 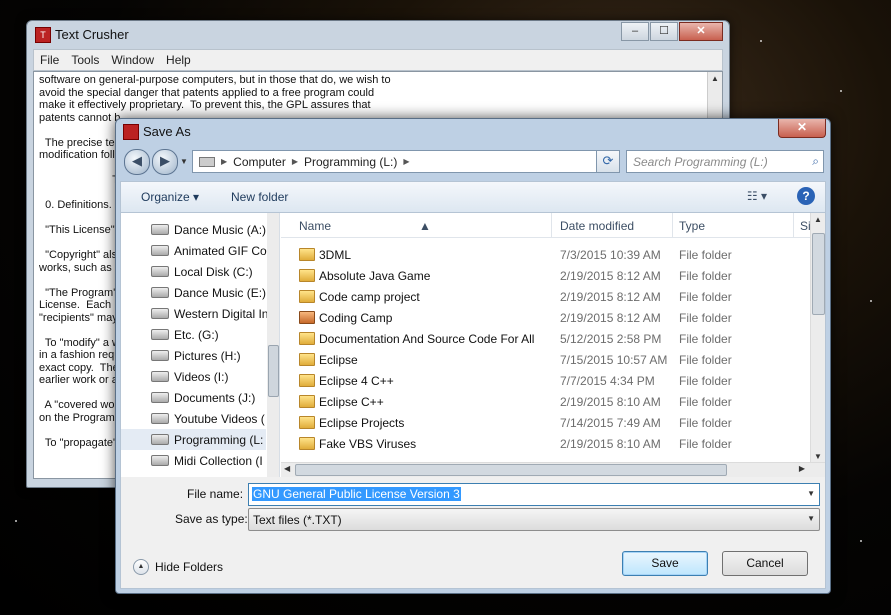 I want to click on file-row: Eclipse C++ 2/19/2015 8:10 AM File folder, so click(x=546, y=401).